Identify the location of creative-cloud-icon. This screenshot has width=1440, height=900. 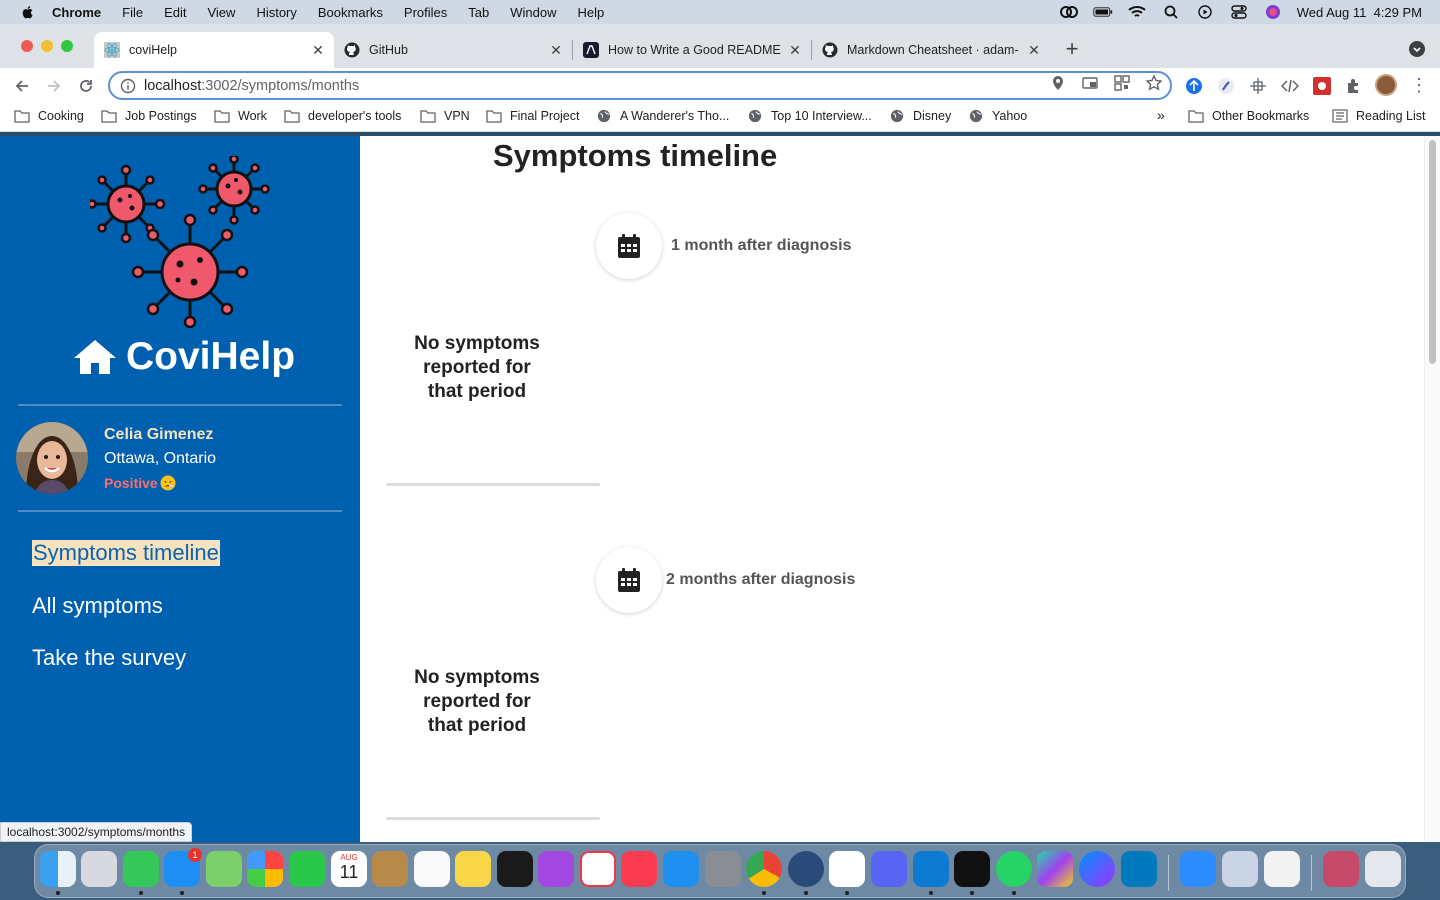
(1069, 12).